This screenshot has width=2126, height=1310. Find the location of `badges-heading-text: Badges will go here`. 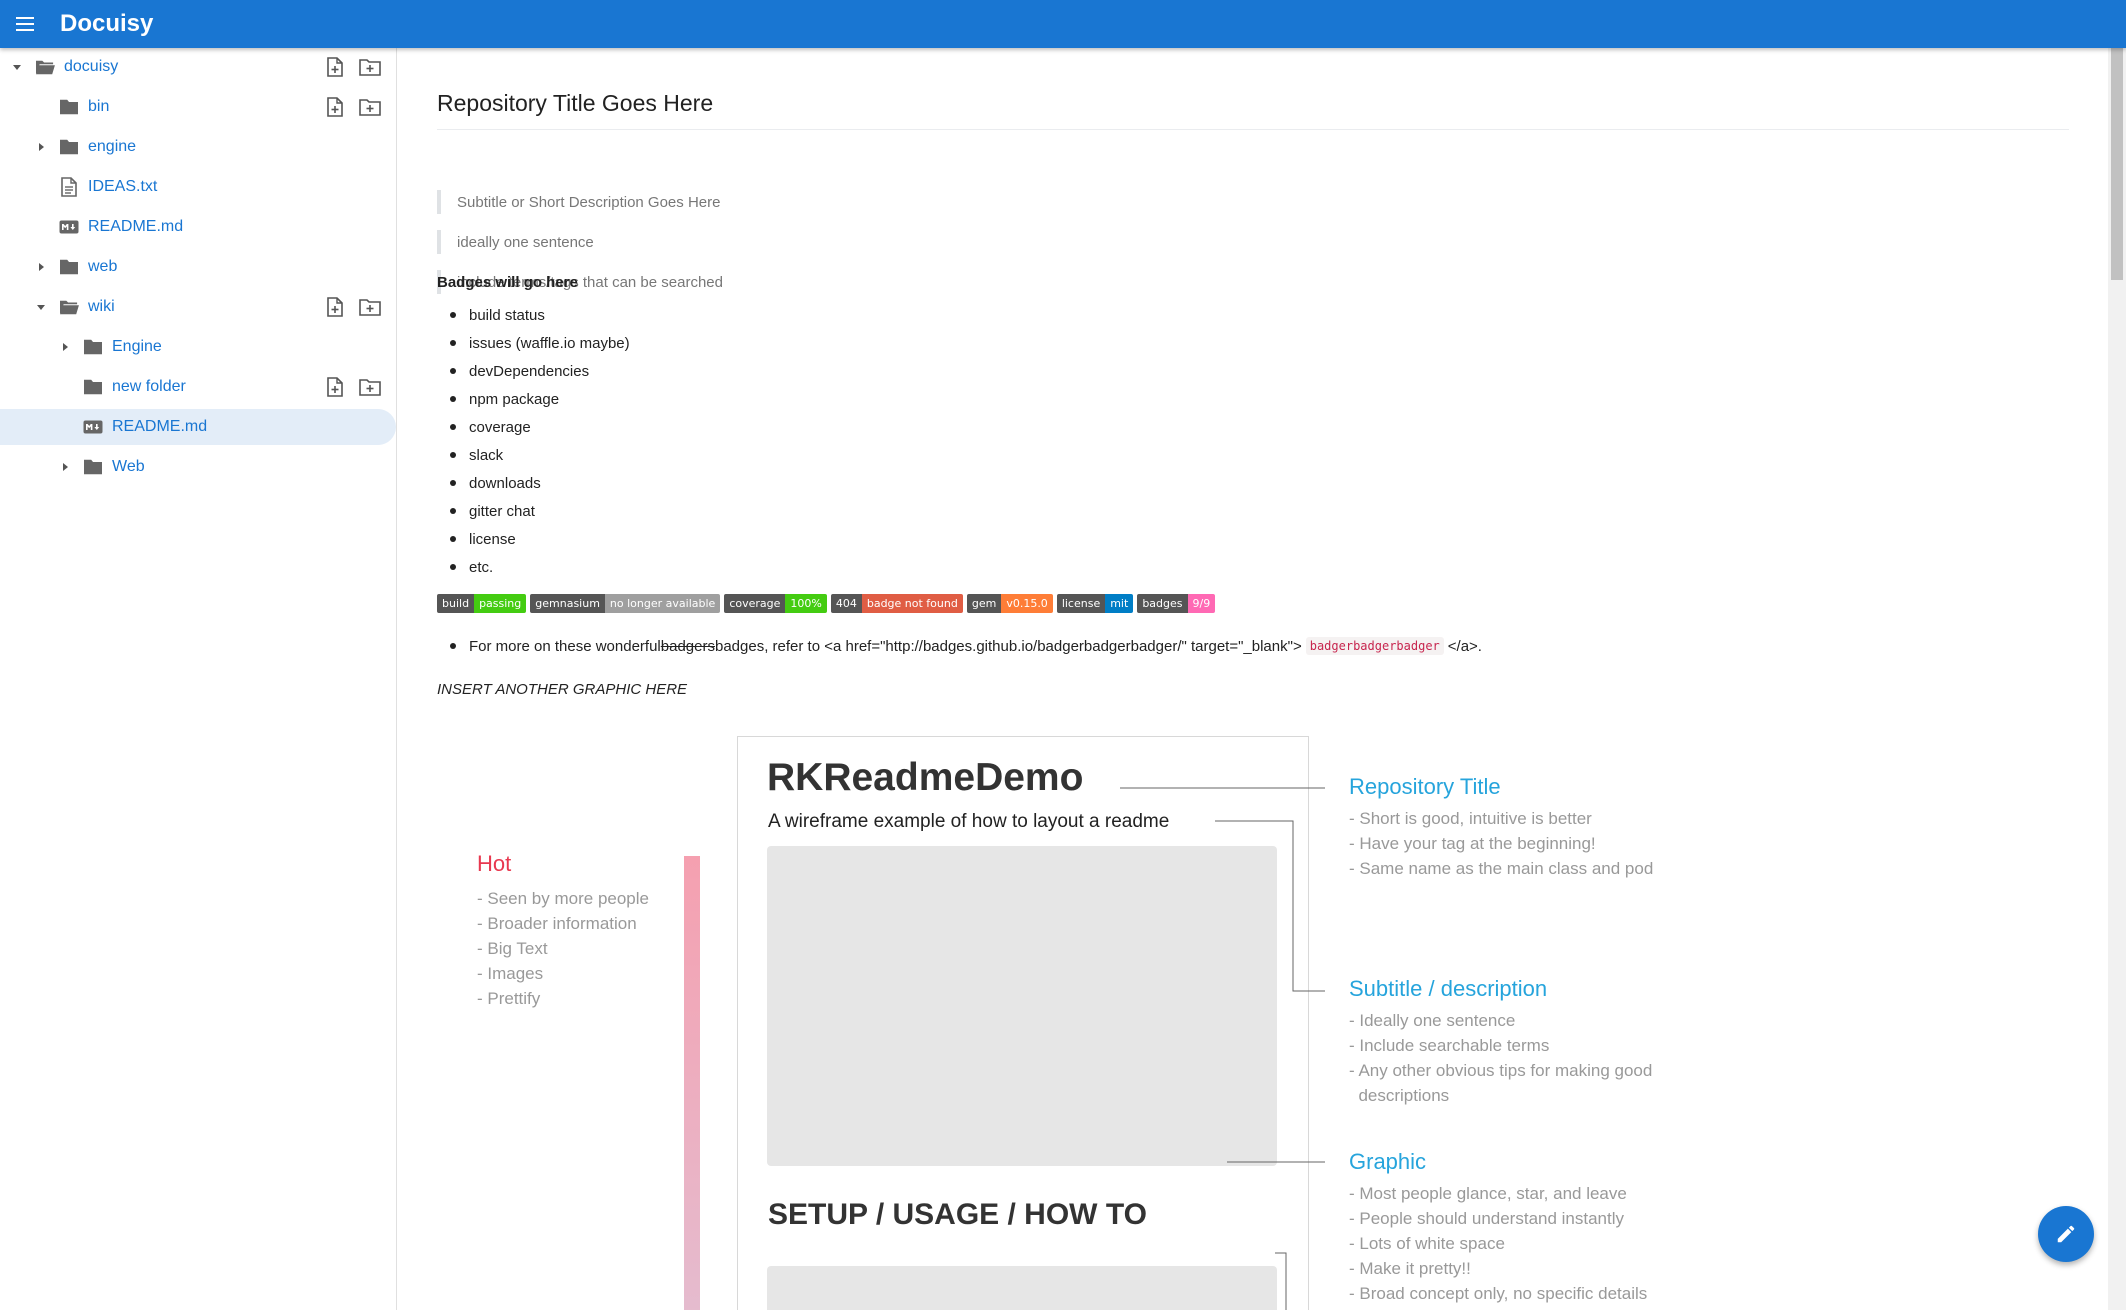

badges-heading-text: Badges will go here is located at coordinates (507, 282).